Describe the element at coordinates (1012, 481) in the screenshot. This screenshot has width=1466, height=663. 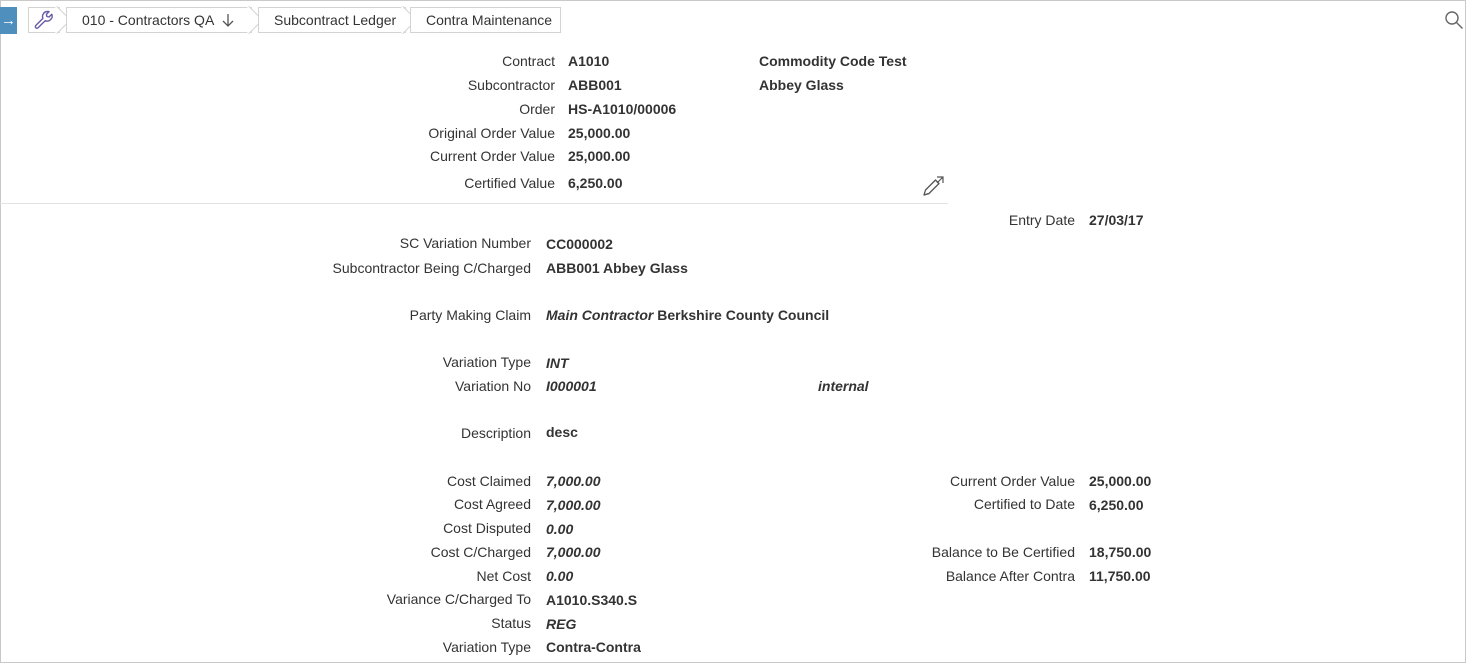
I see `summary-current-order-value-label: Current Order Value` at that location.